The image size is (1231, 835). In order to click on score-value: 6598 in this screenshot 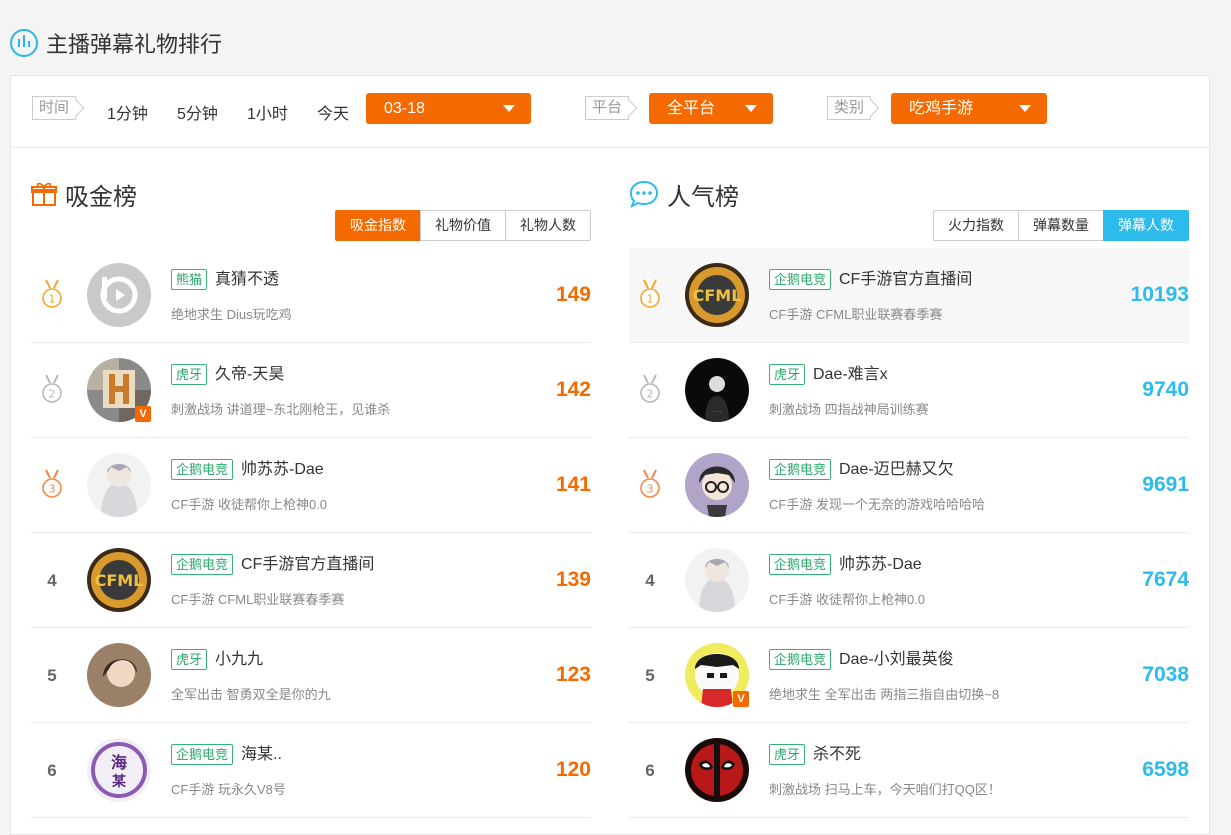, I will do `click(1165, 769)`.